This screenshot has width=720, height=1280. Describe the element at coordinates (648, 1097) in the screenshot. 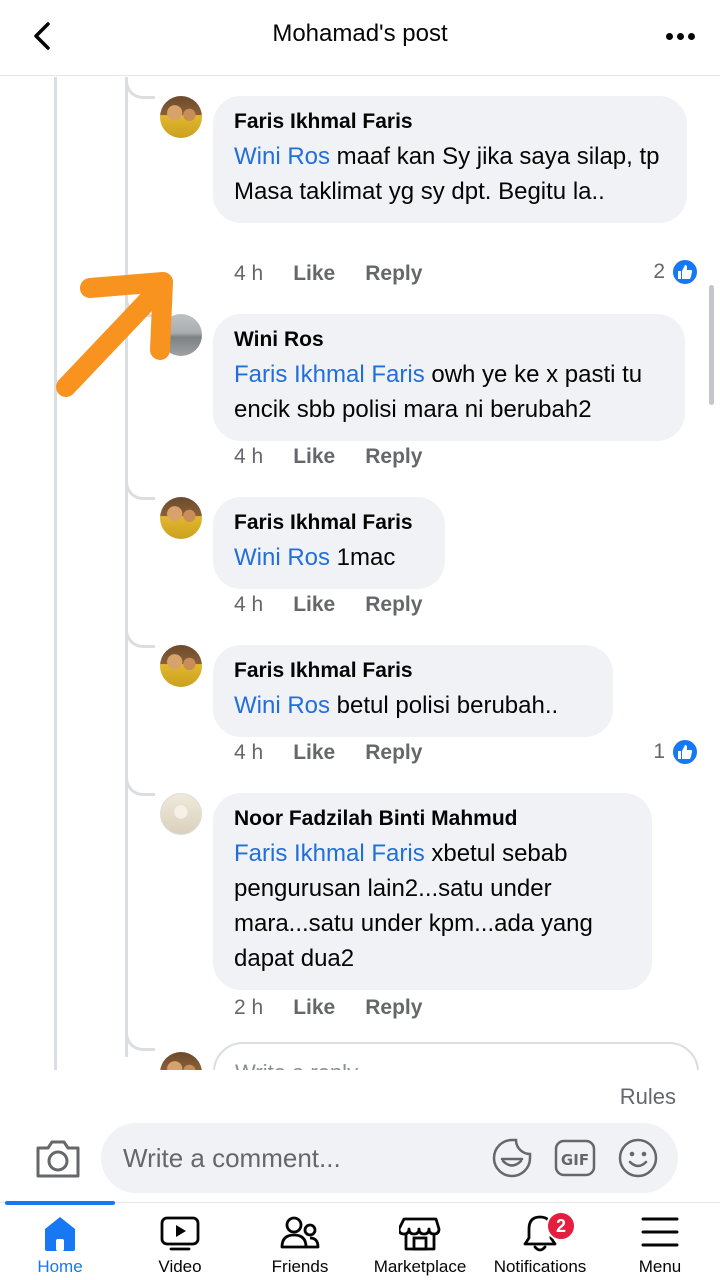

I see `rules-link: Rules` at that location.